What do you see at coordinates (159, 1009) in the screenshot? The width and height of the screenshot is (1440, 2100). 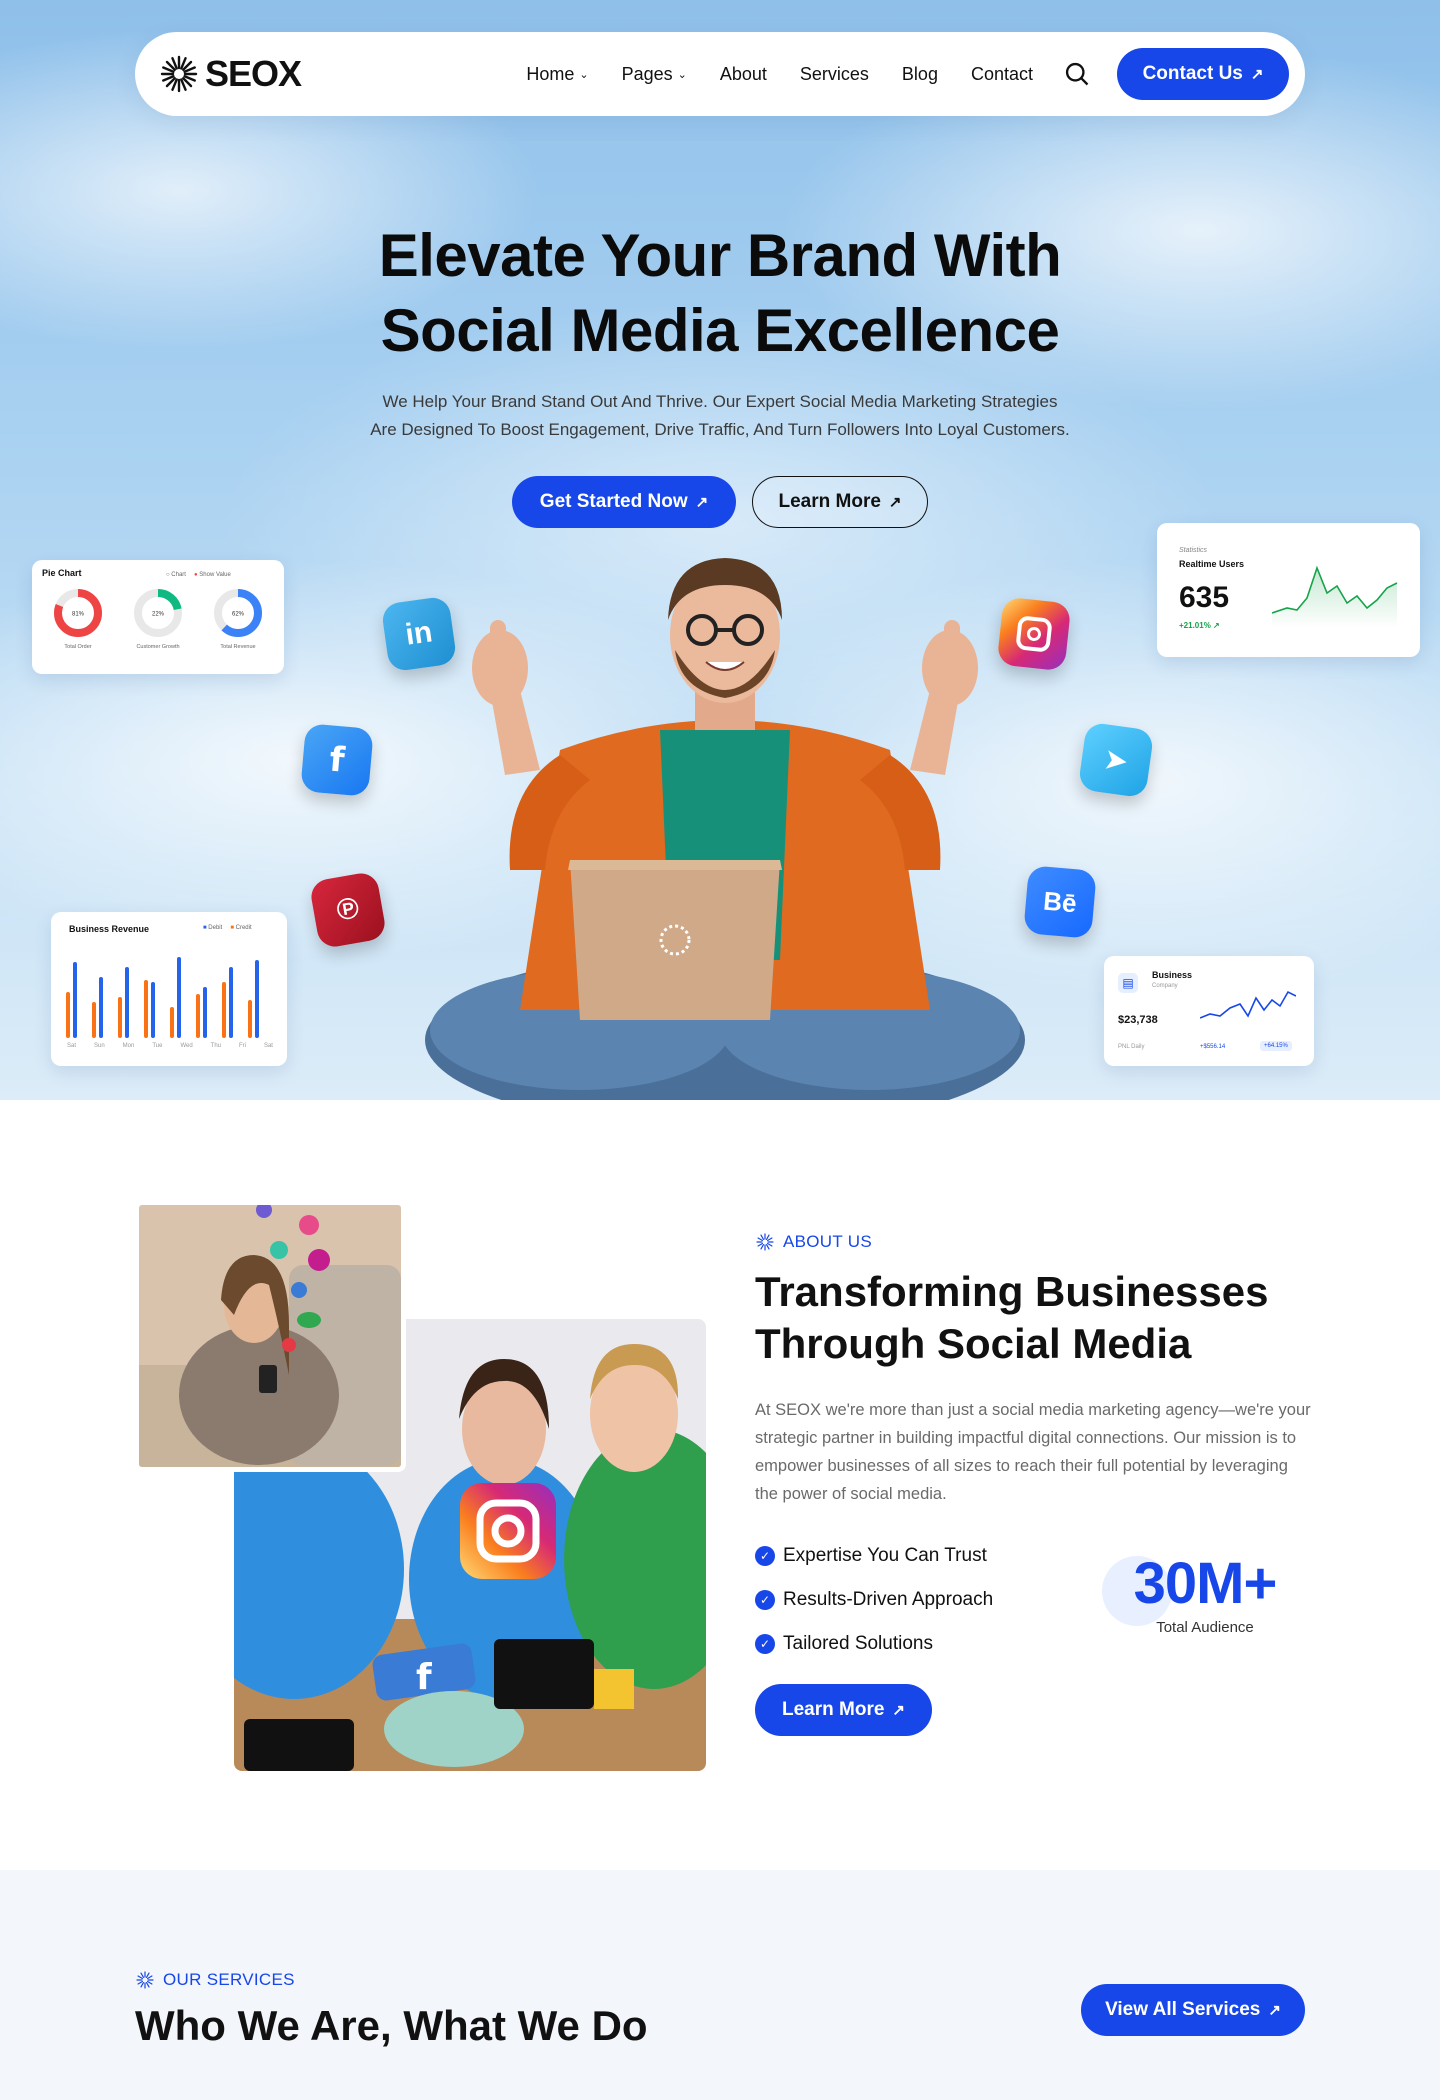 I see `credit-bars` at bounding box center [159, 1009].